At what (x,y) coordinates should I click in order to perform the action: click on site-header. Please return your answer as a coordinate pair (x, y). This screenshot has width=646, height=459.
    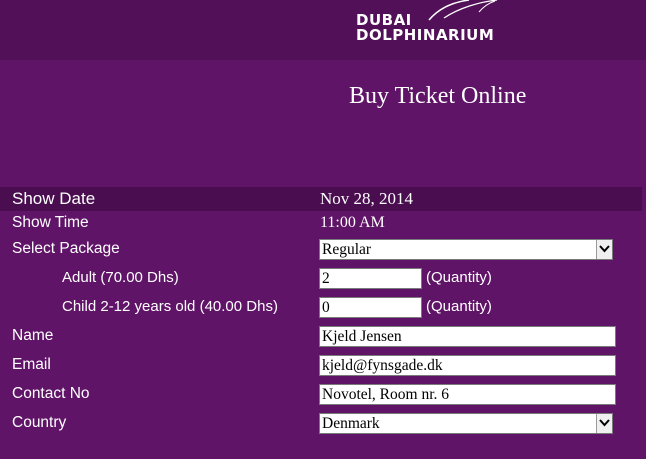
    Looking at the image, I should click on (323, 30).